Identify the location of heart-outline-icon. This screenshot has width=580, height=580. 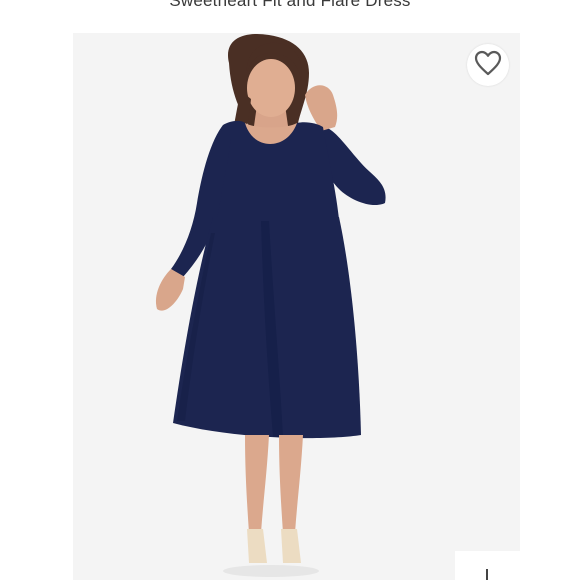
(488, 65).